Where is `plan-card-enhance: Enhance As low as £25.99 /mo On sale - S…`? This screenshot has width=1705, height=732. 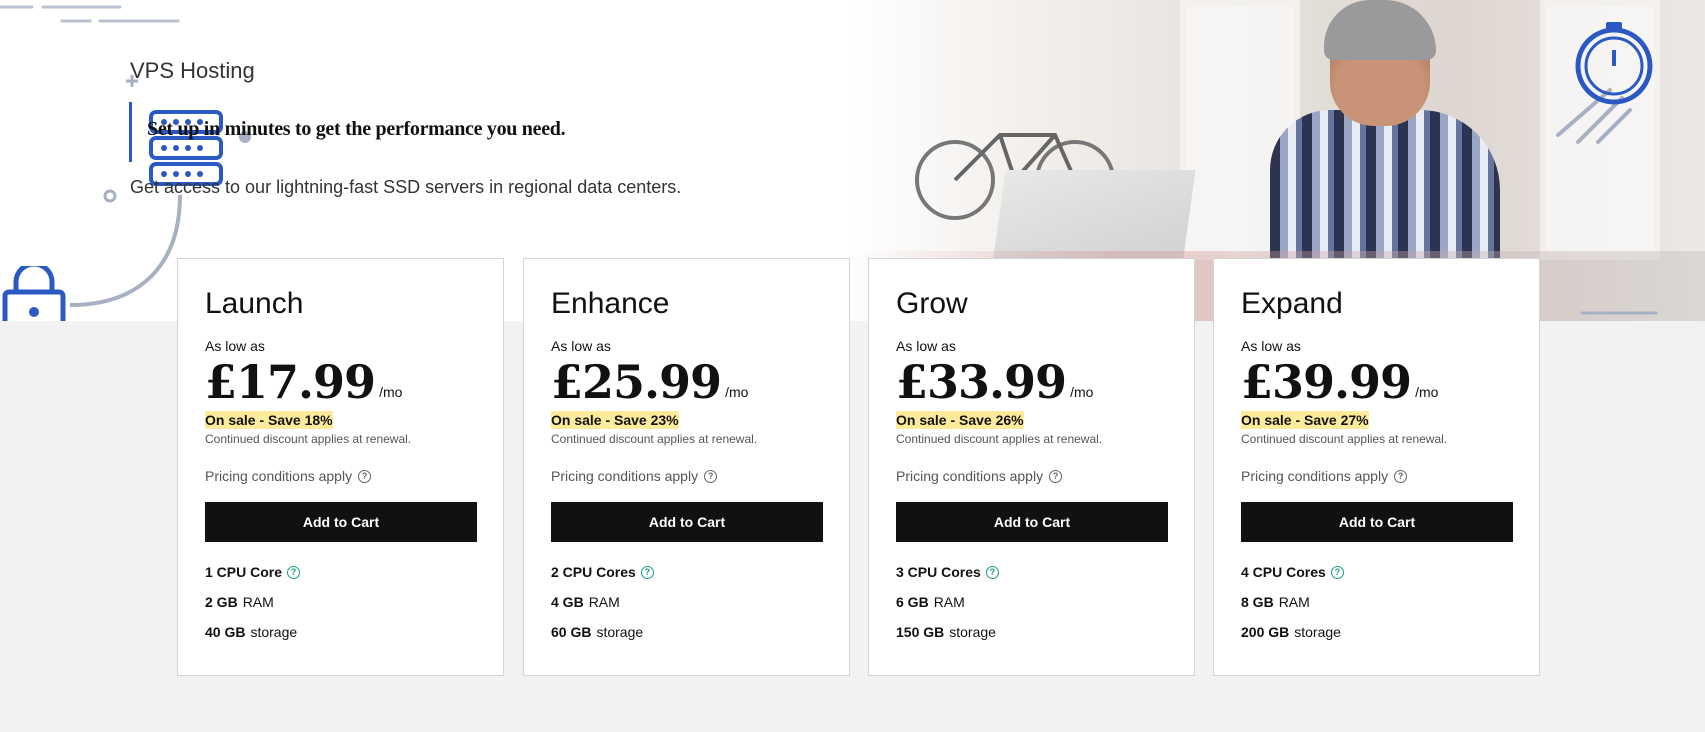 plan-card-enhance: Enhance As low as £25.99 /mo On sale - S… is located at coordinates (686, 467).